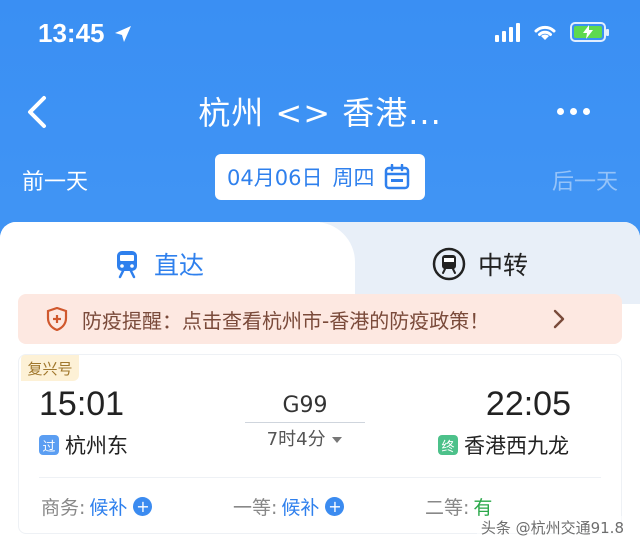 The width and height of the screenshot is (640, 549). I want to click on next-day-button: 后一天, so click(585, 180).